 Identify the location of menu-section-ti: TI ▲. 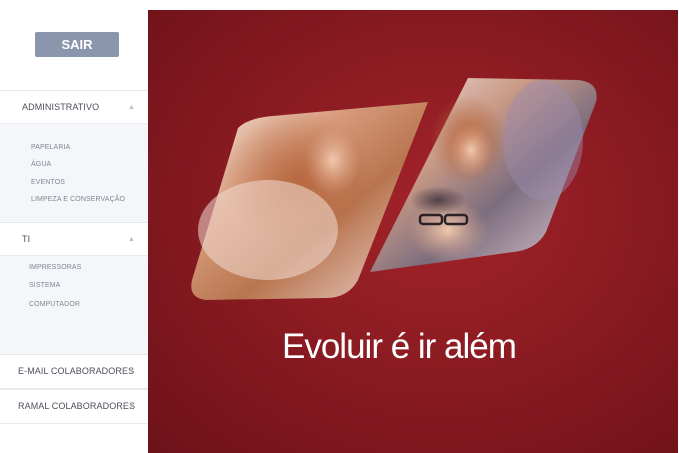
(74, 239).